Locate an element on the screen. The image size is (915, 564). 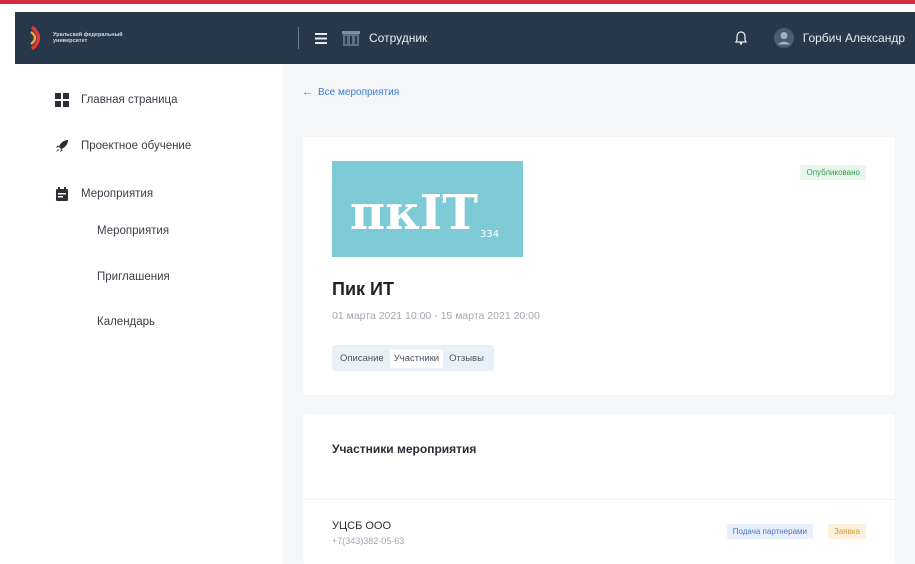
calendar-icon is located at coordinates (62, 194).